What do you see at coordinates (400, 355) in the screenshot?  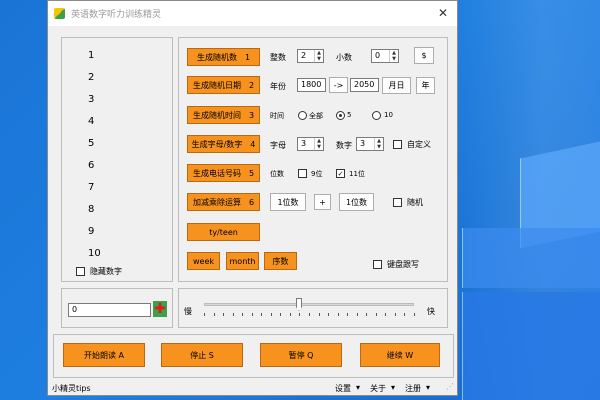 I see `resume-button: 继续 W` at bounding box center [400, 355].